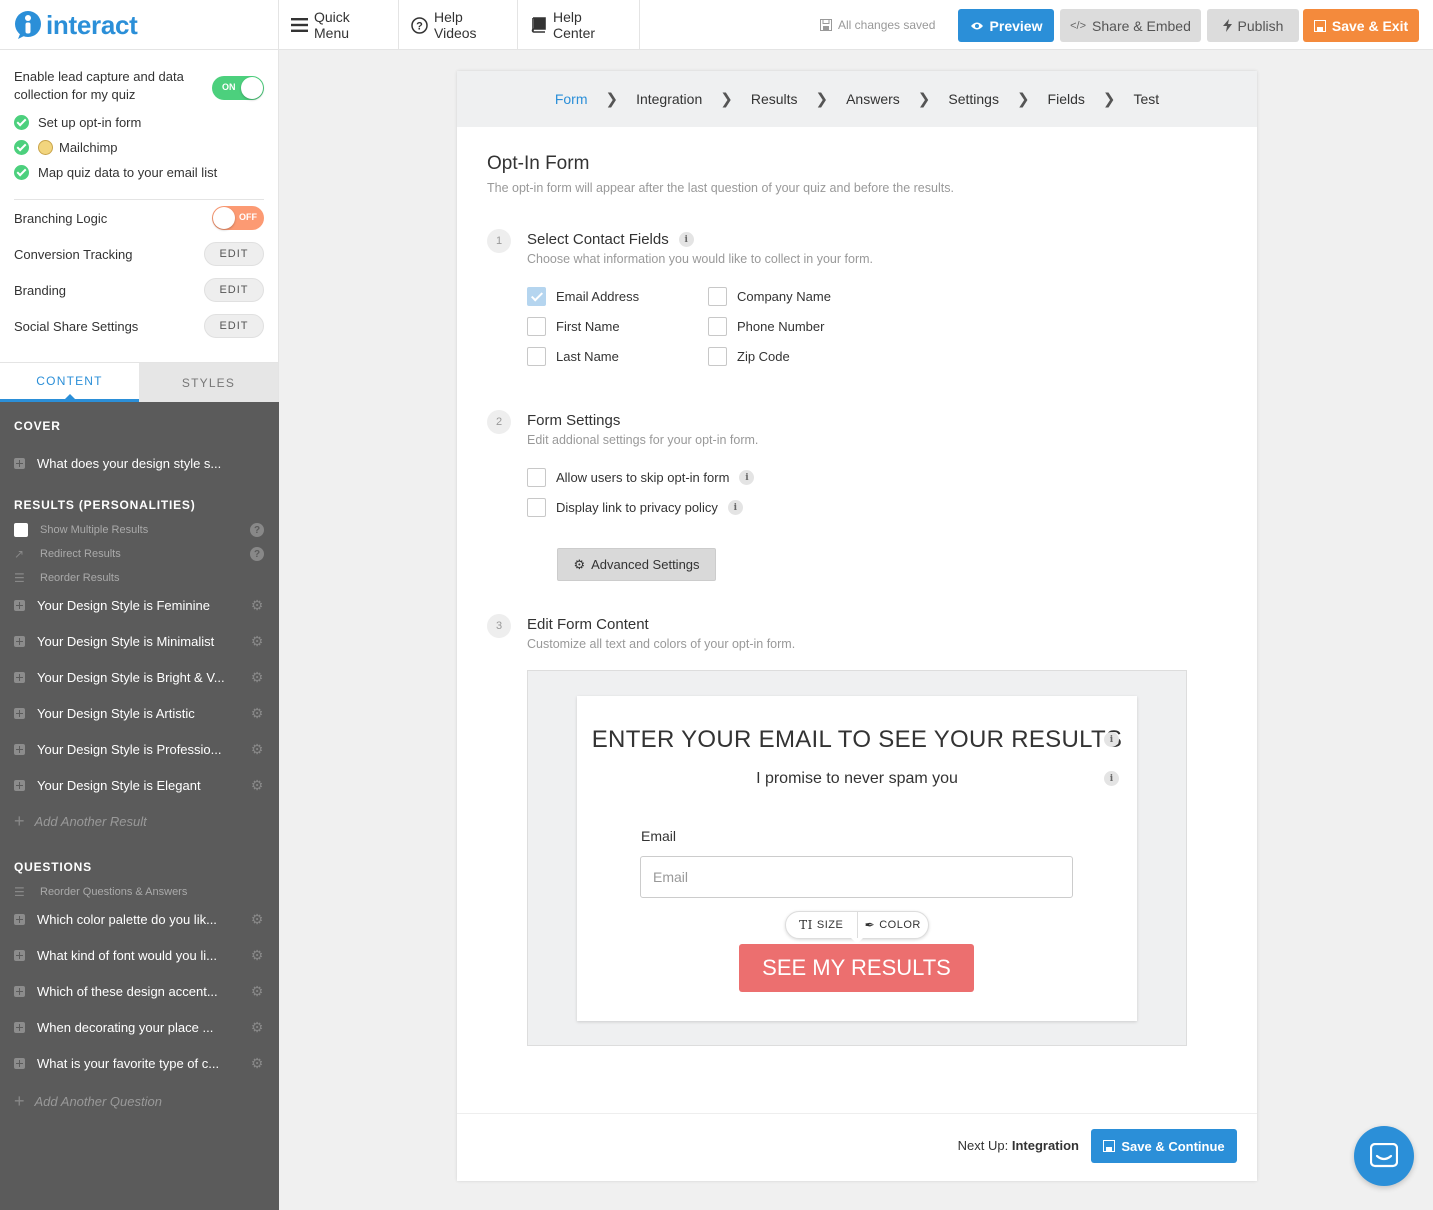 The image size is (1433, 1210). Describe the element at coordinates (749, 356) in the screenshot. I see `field-zip-checkbox: Zip Code` at that location.